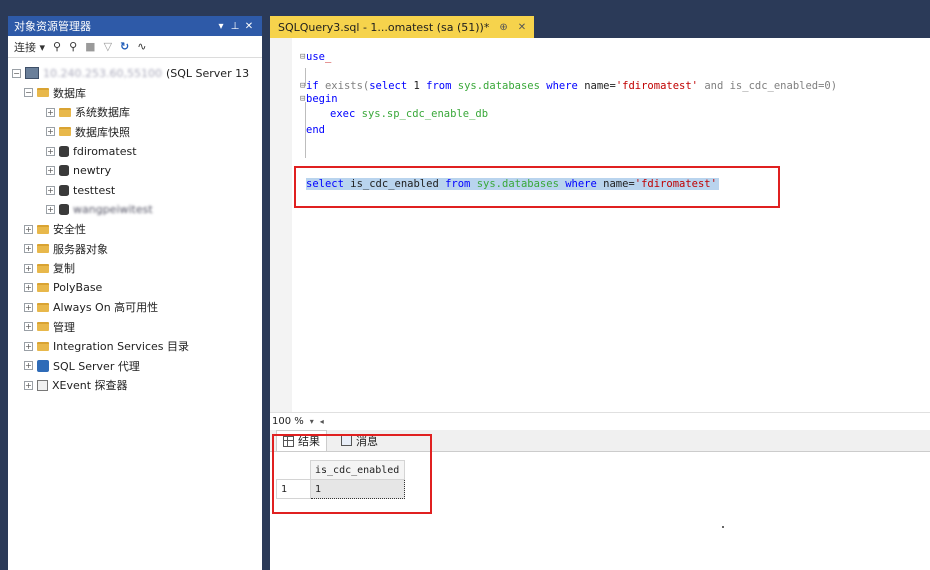  What do you see at coordinates (73, 46) in the screenshot?
I see `disconnect-icon: ⚲` at bounding box center [73, 46].